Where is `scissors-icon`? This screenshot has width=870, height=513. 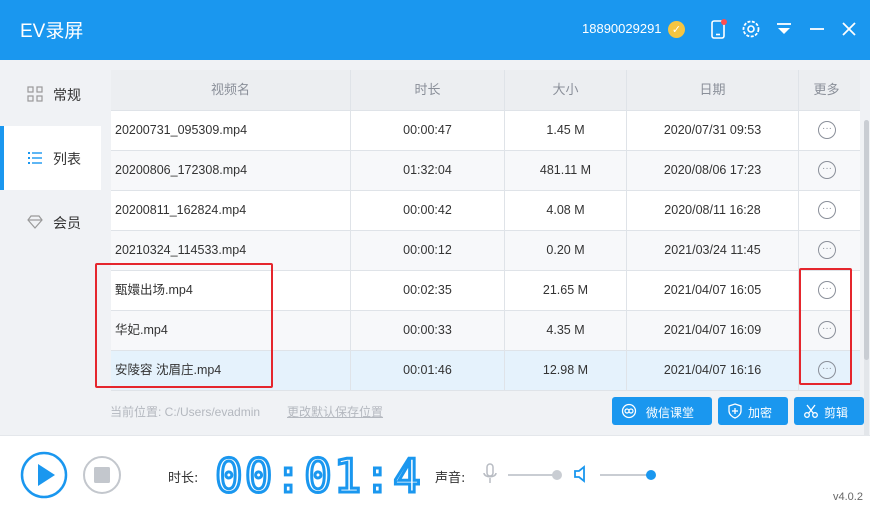
scissors-icon is located at coordinates (811, 411).